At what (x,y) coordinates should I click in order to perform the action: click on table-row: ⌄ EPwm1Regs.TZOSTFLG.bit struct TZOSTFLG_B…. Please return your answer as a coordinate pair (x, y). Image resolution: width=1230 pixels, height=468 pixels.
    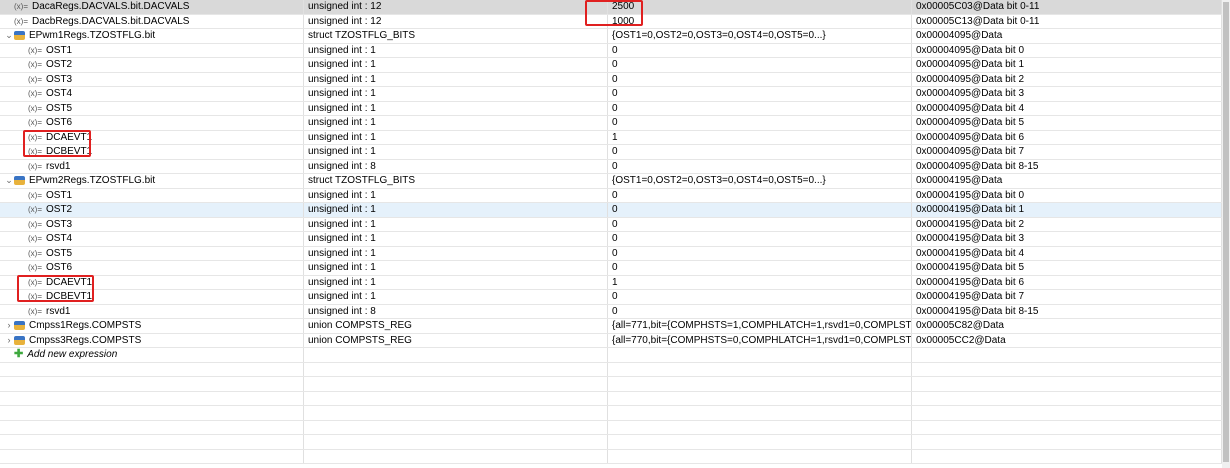
    Looking at the image, I should click on (611, 36).